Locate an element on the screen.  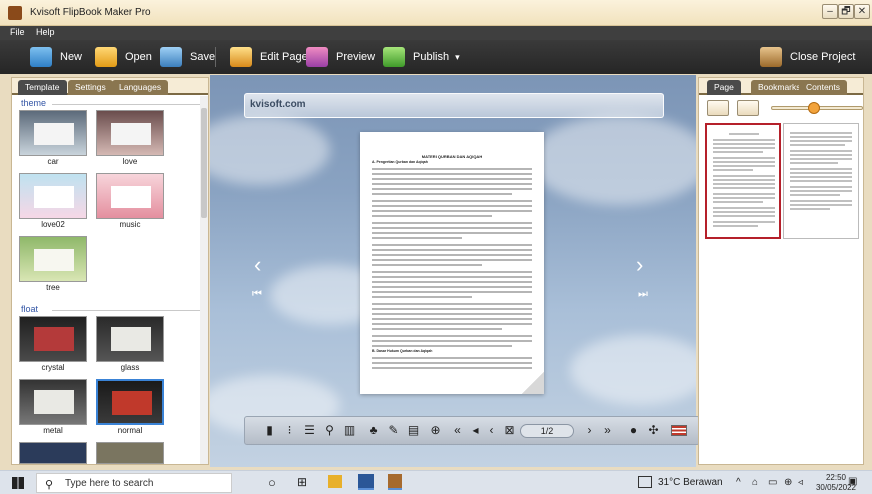
weather-text: 31°C Berawan is located at coordinates (690, 482).